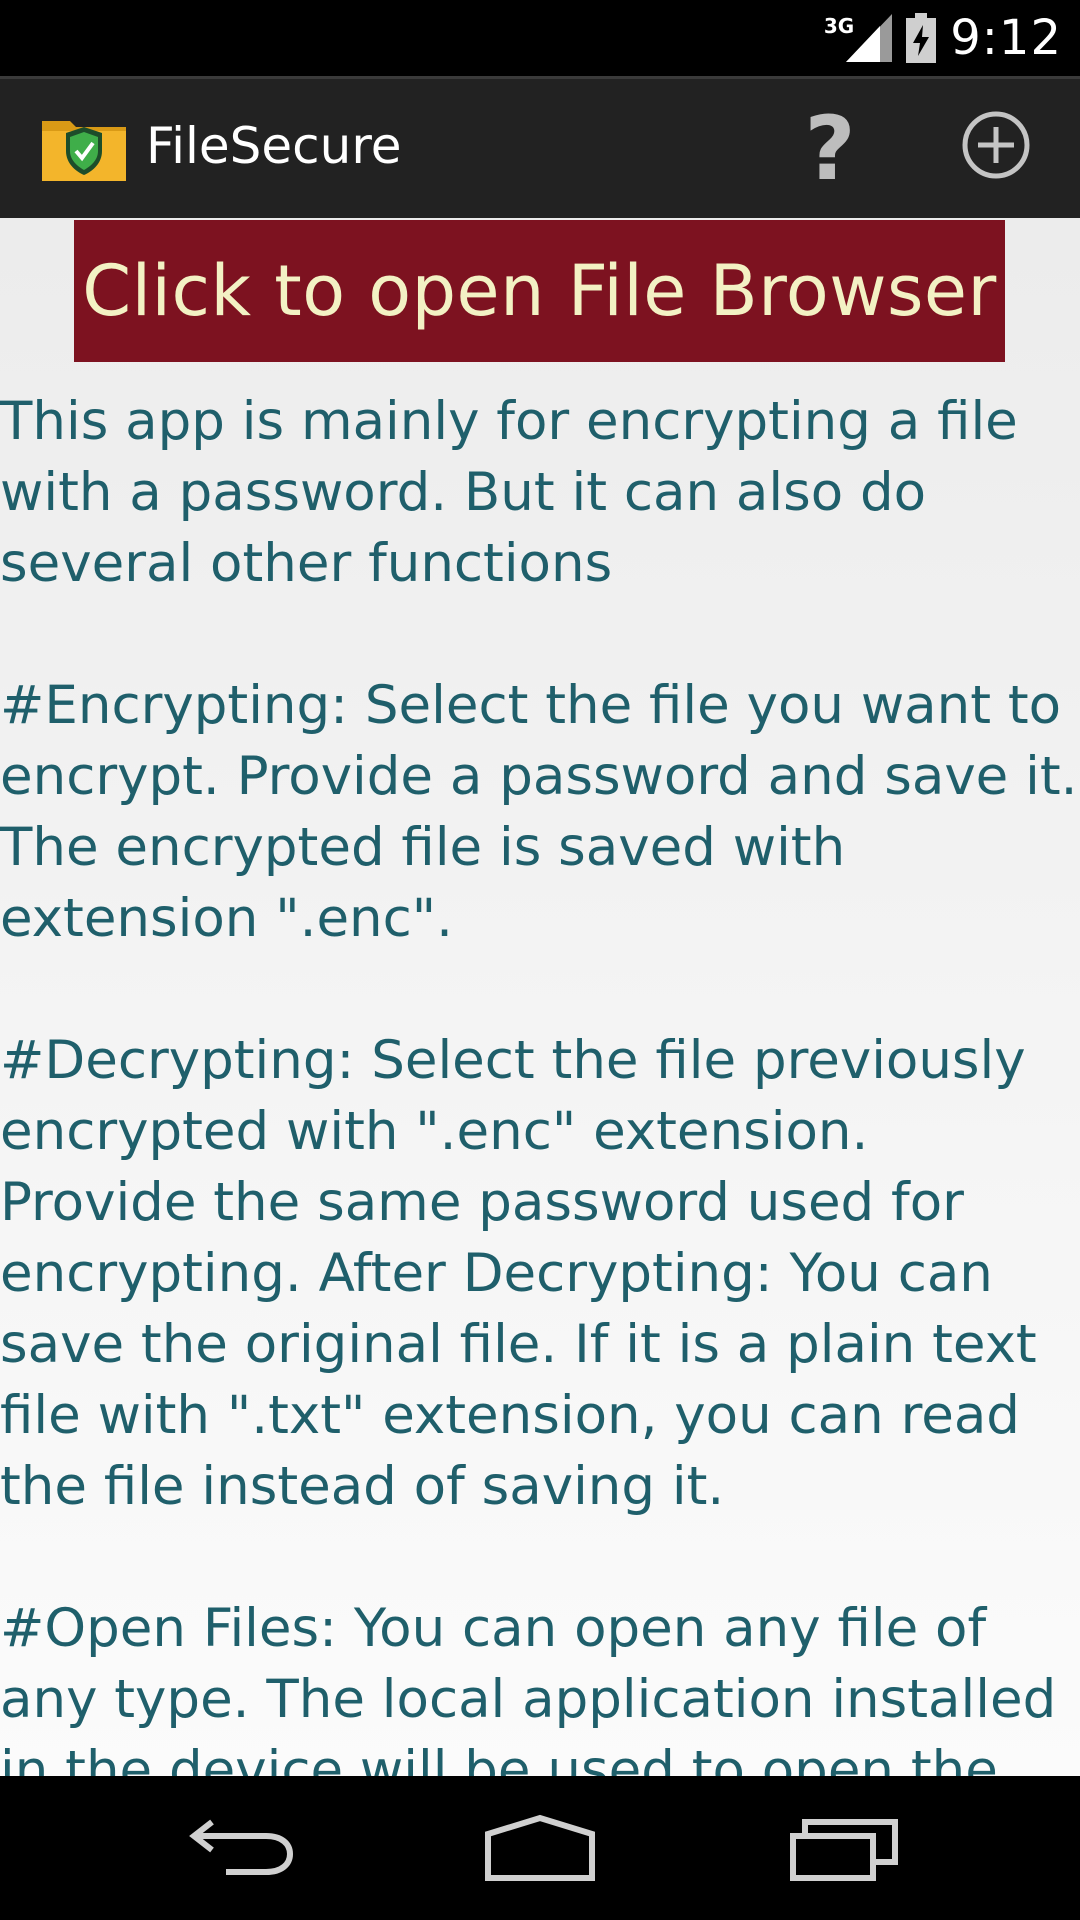 The width and height of the screenshot is (1080, 1920). What do you see at coordinates (845, 1848) in the screenshot?
I see `recent-apps-icon` at bounding box center [845, 1848].